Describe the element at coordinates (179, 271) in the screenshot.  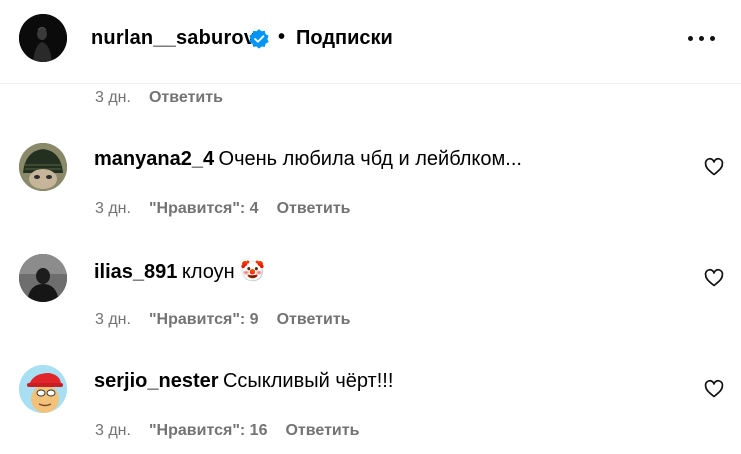
I see `comment-body: ilias_891 клоун 🤡` at that location.